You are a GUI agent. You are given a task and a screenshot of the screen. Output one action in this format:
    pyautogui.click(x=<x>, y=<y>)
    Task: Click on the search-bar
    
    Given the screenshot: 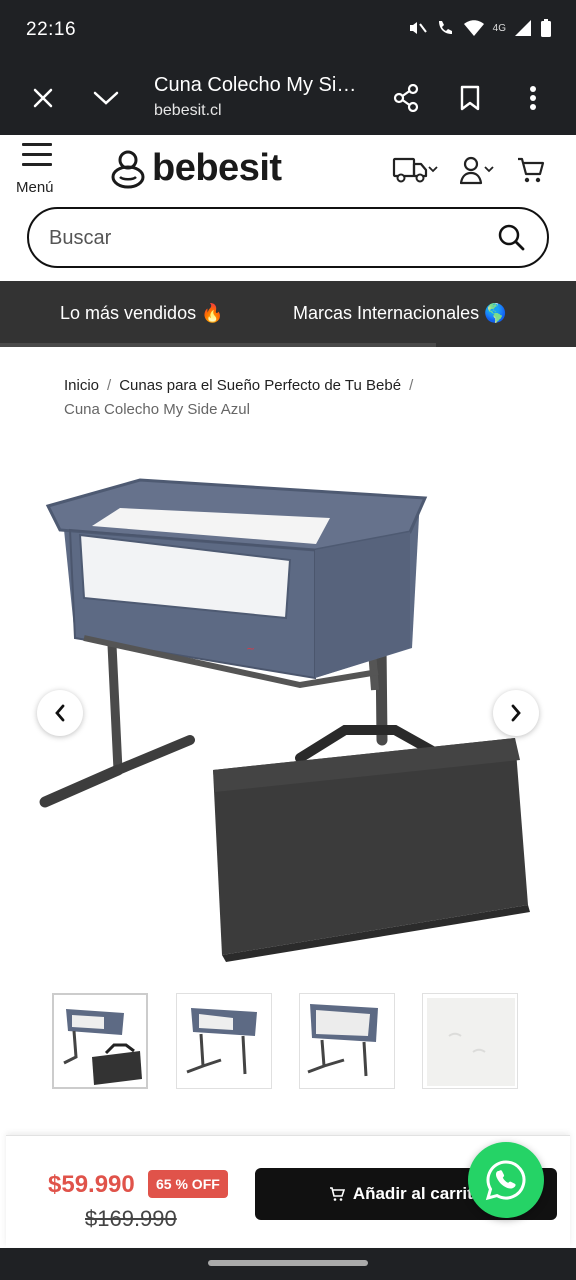 What is the action you would take?
    pyautogui.click(x=288, y=237)
    